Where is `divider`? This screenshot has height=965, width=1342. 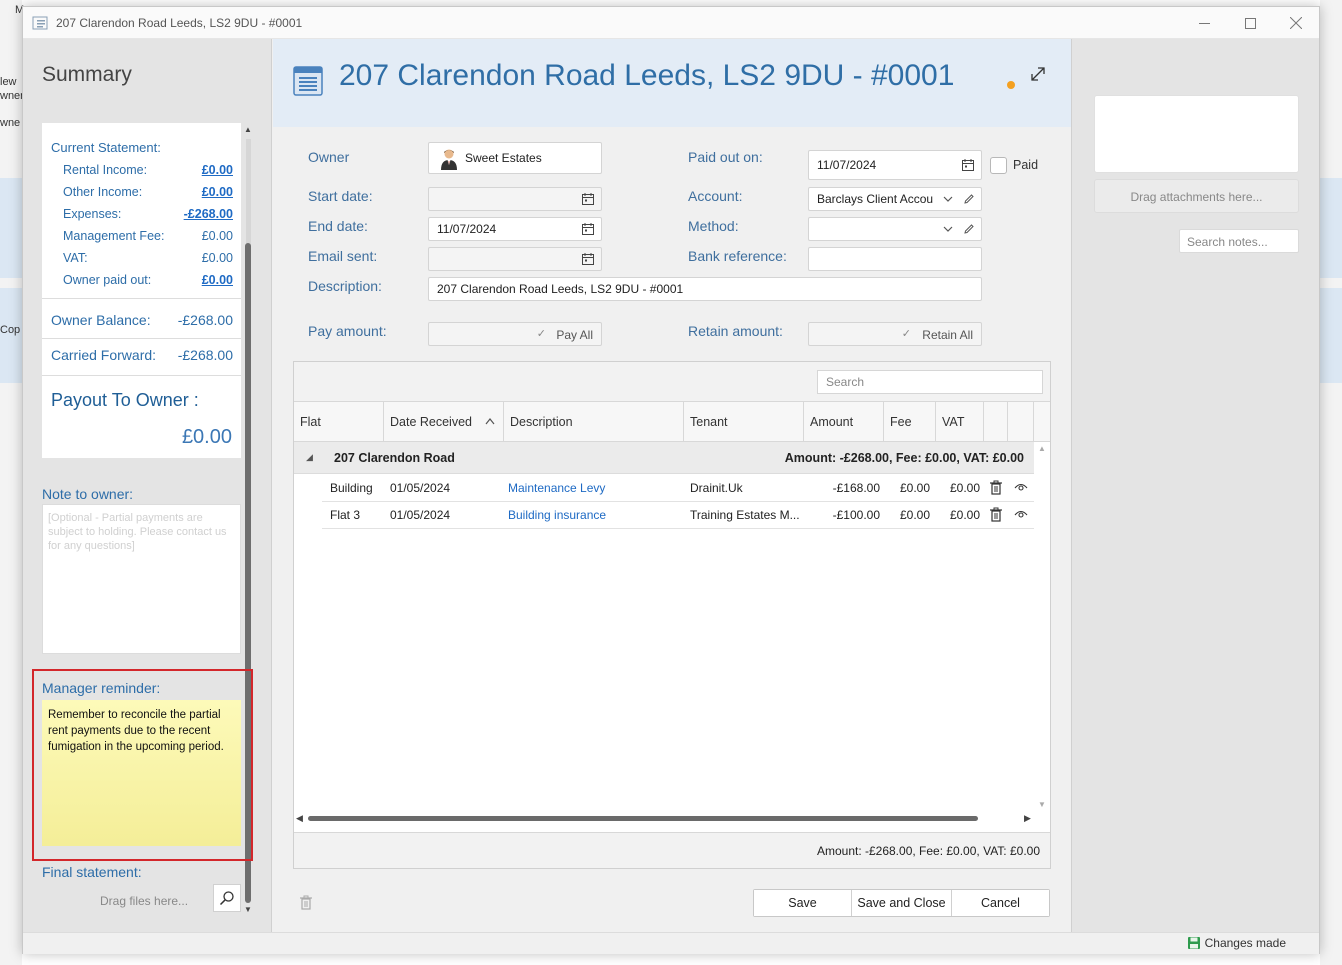
divider is located at coordinates (141, 338).